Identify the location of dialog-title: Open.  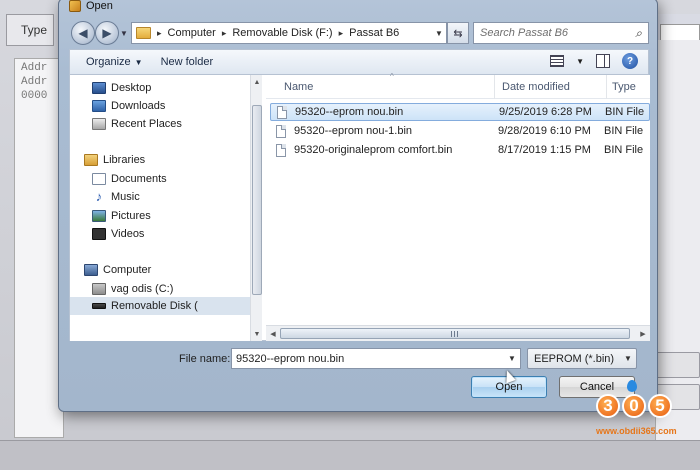
(99, 6).